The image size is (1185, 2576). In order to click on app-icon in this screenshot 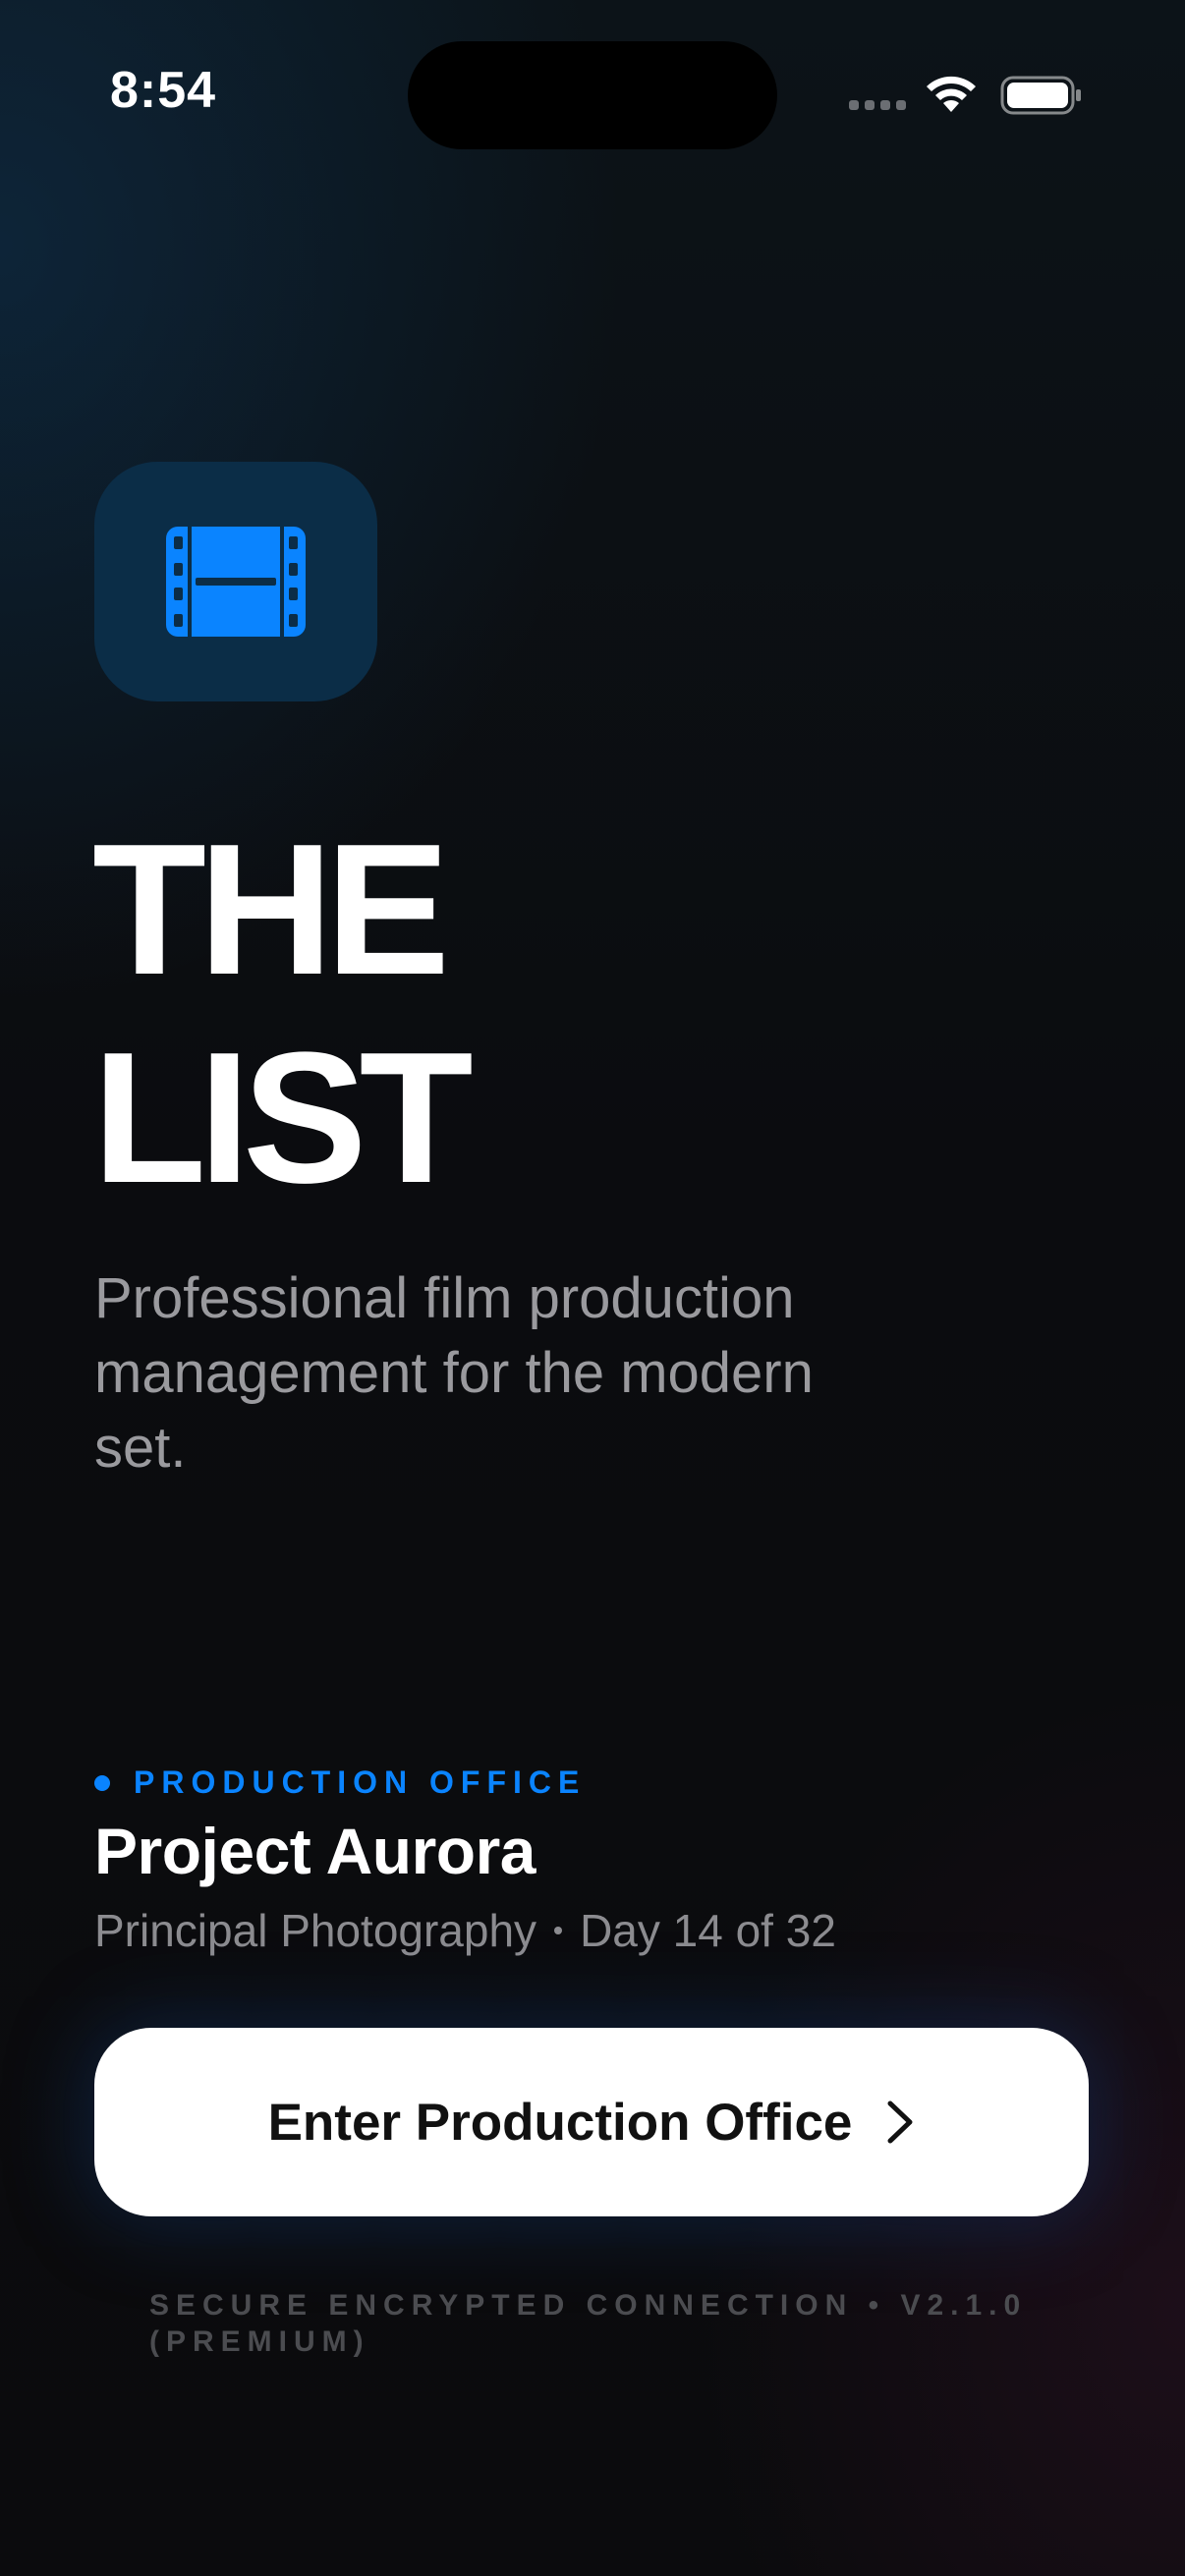, I will do `click(236, 581)`.